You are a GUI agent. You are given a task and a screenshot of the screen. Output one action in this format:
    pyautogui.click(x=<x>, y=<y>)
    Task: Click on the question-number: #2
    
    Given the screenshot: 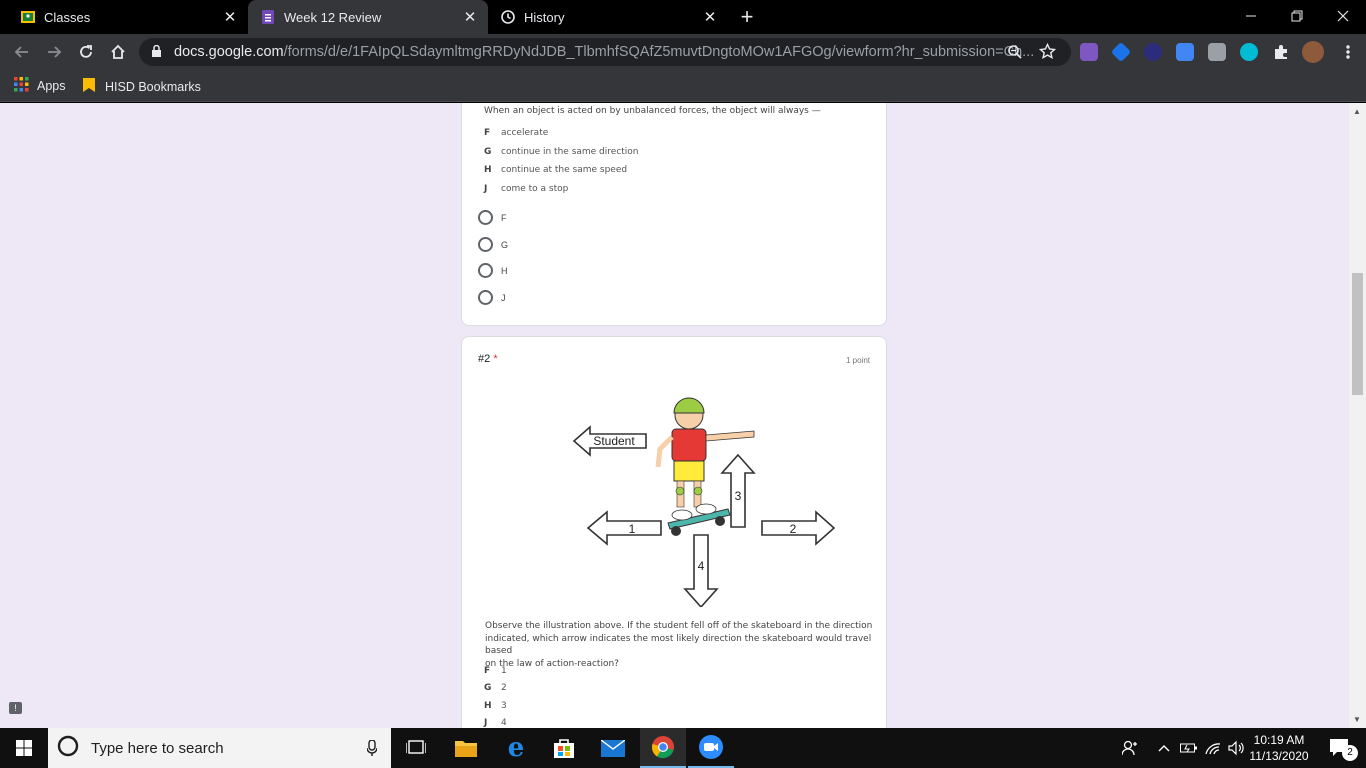 What is the action you would take?
    pyautogui.click(x=484, y=359)
    